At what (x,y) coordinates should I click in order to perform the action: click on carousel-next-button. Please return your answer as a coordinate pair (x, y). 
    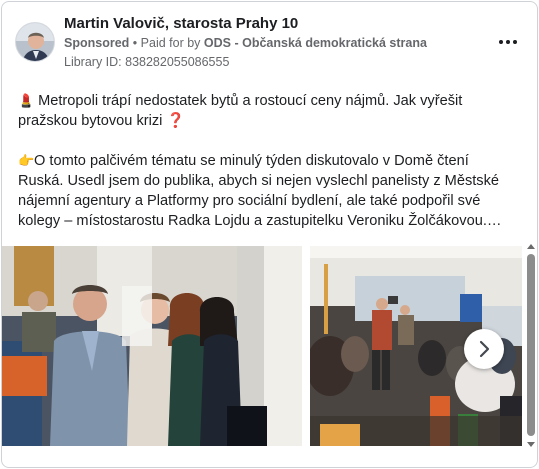
    Looking at the image, I should click on (484, 349).